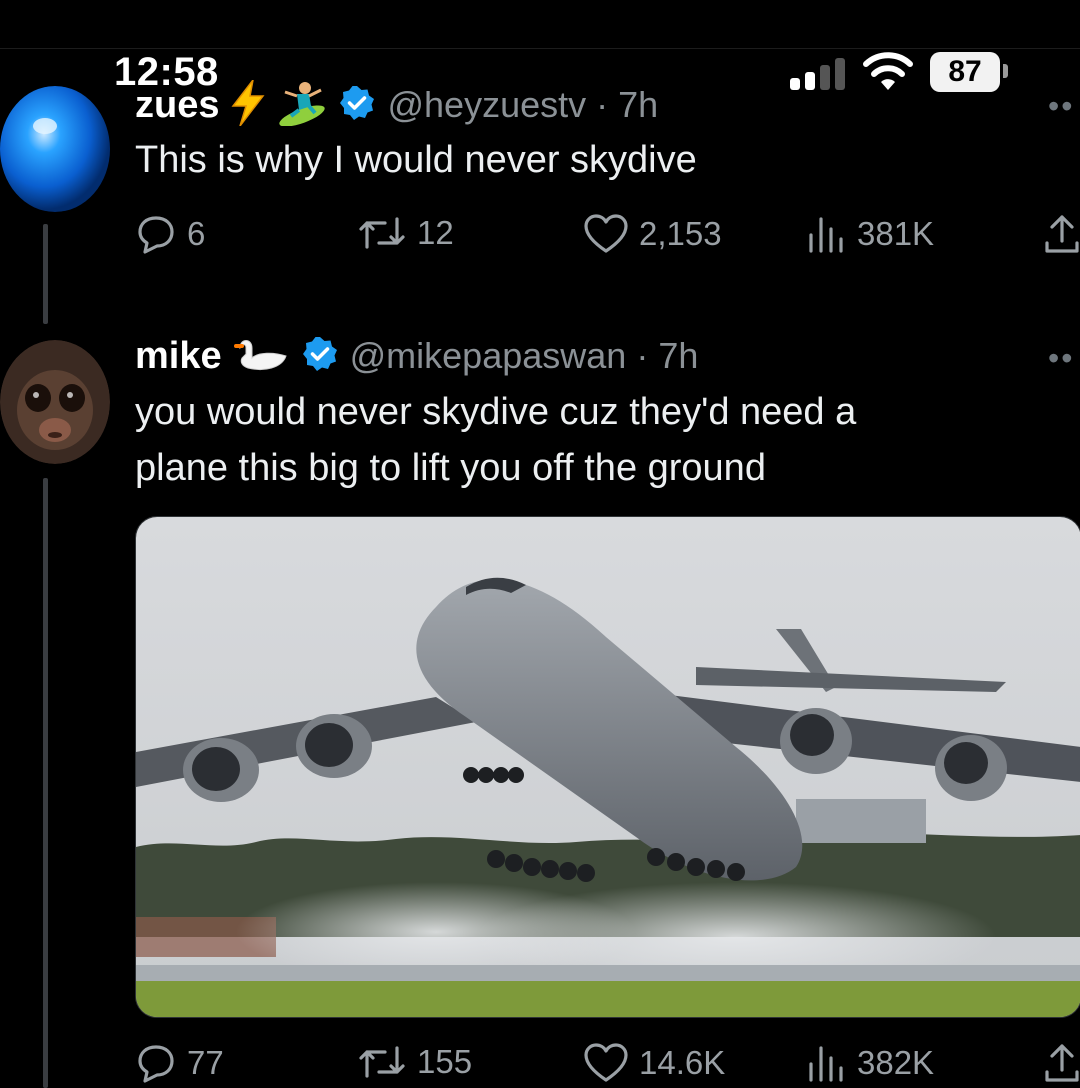 This screenshot has width=1080, height=1088. What do you see at coordinates (896, 233) in the screenshot?
I see `view-count: 381K` at bounding box center [896, 233].